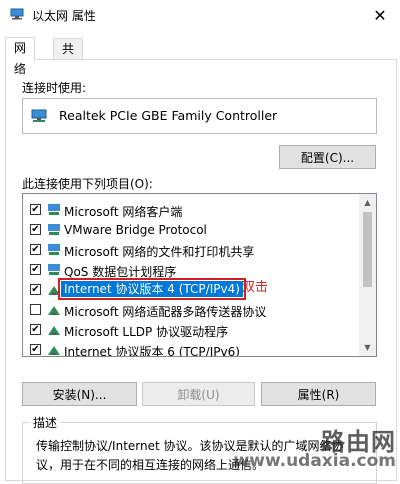 The image size is (400, 484). What do you see at coordinates (35, 309) in the screenshot?
I see `checkbox` at bounding box center [35, 309].